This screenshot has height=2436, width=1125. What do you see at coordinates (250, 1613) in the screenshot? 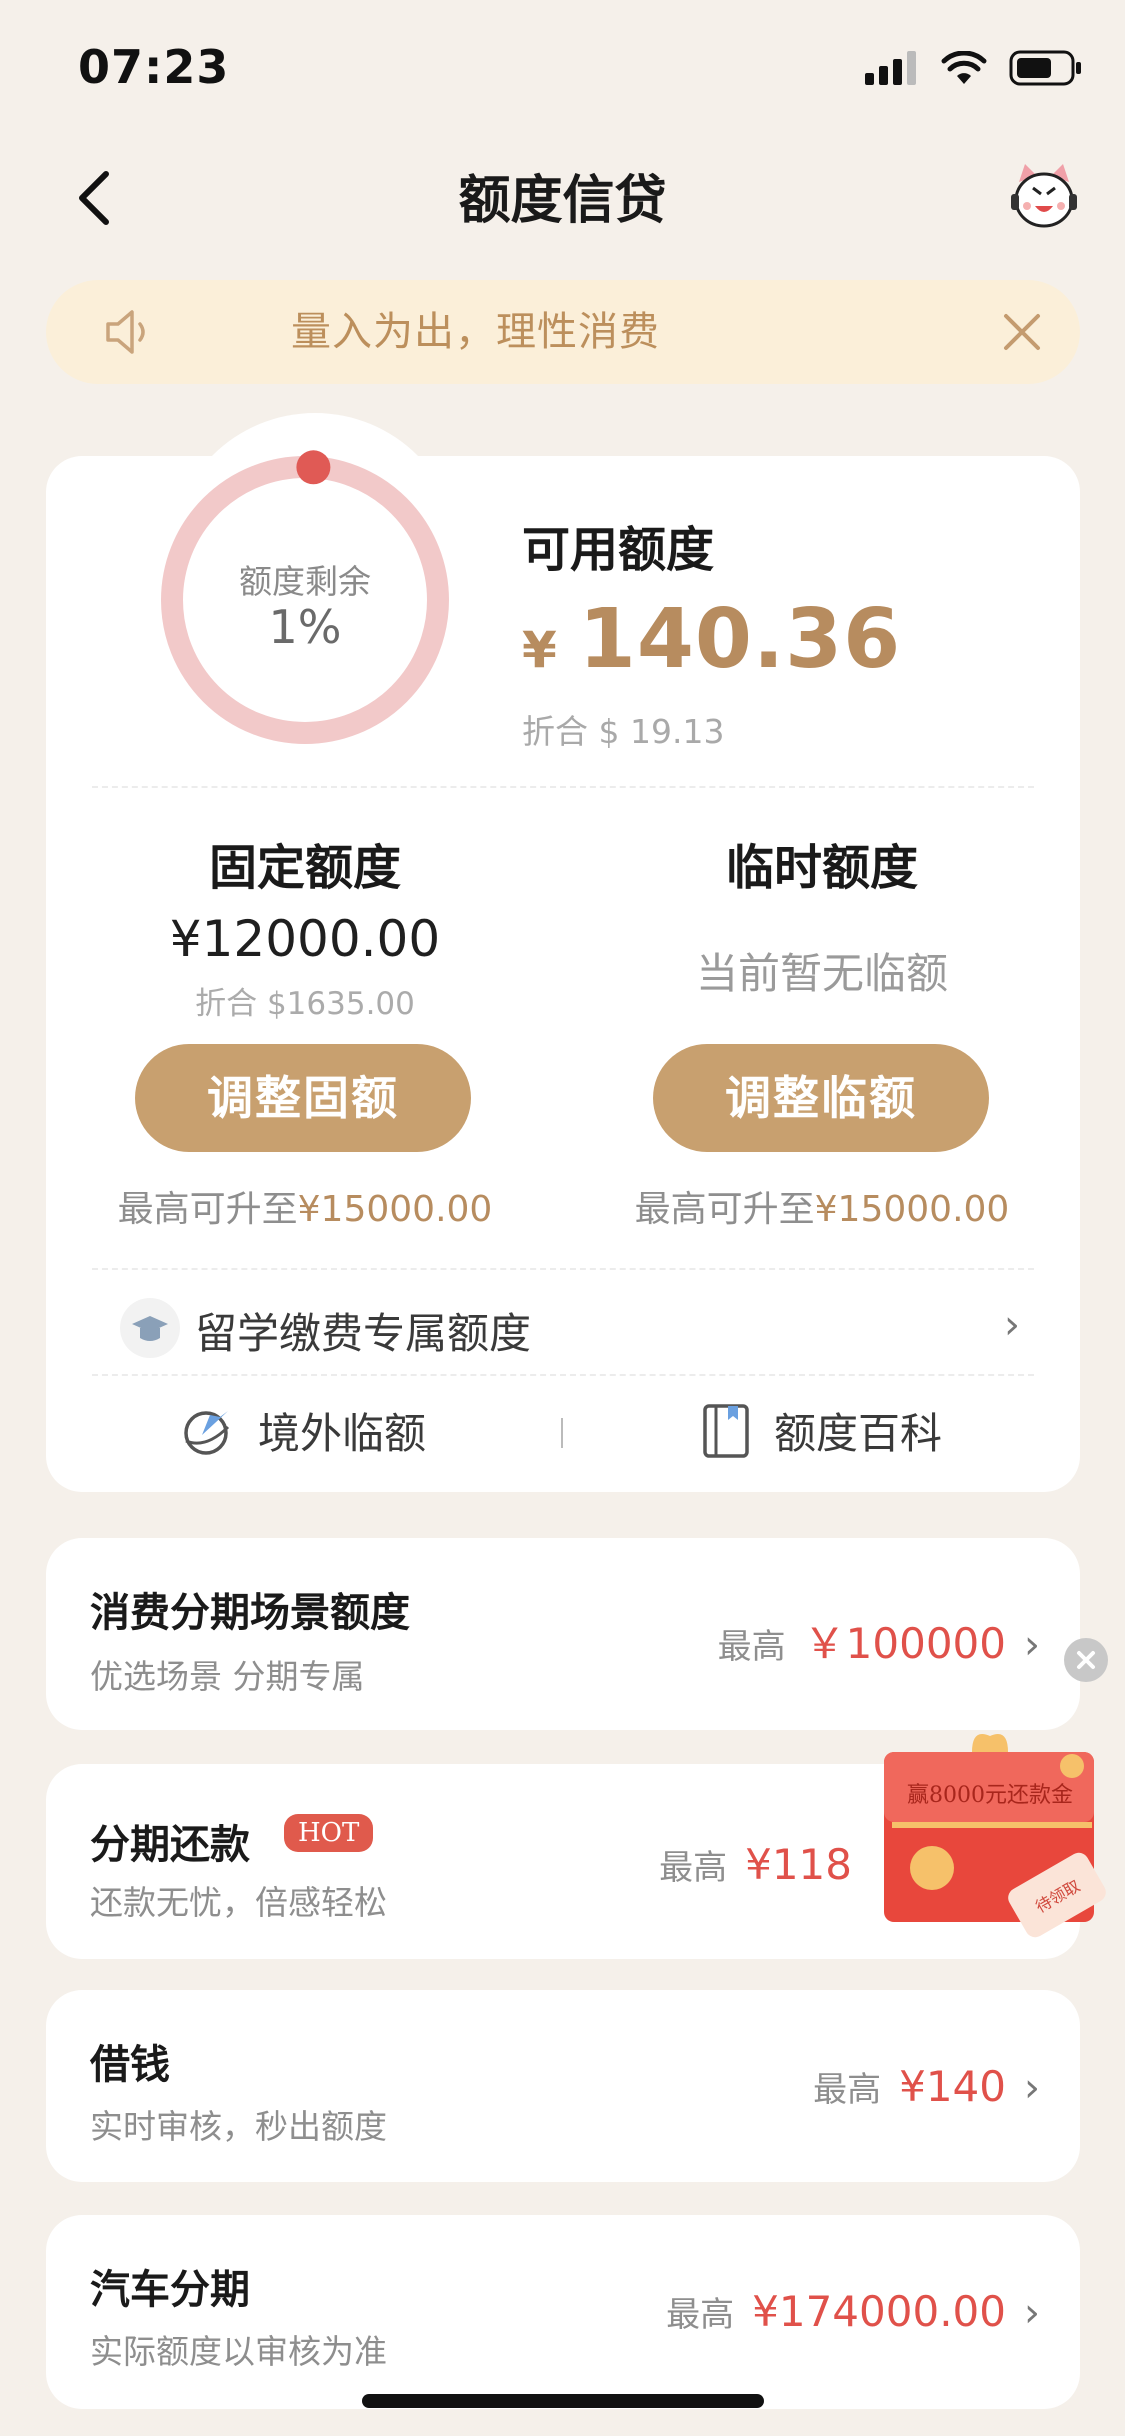
I see `card-title: 消费分期场景额度` at bounding box center [250, 1613].